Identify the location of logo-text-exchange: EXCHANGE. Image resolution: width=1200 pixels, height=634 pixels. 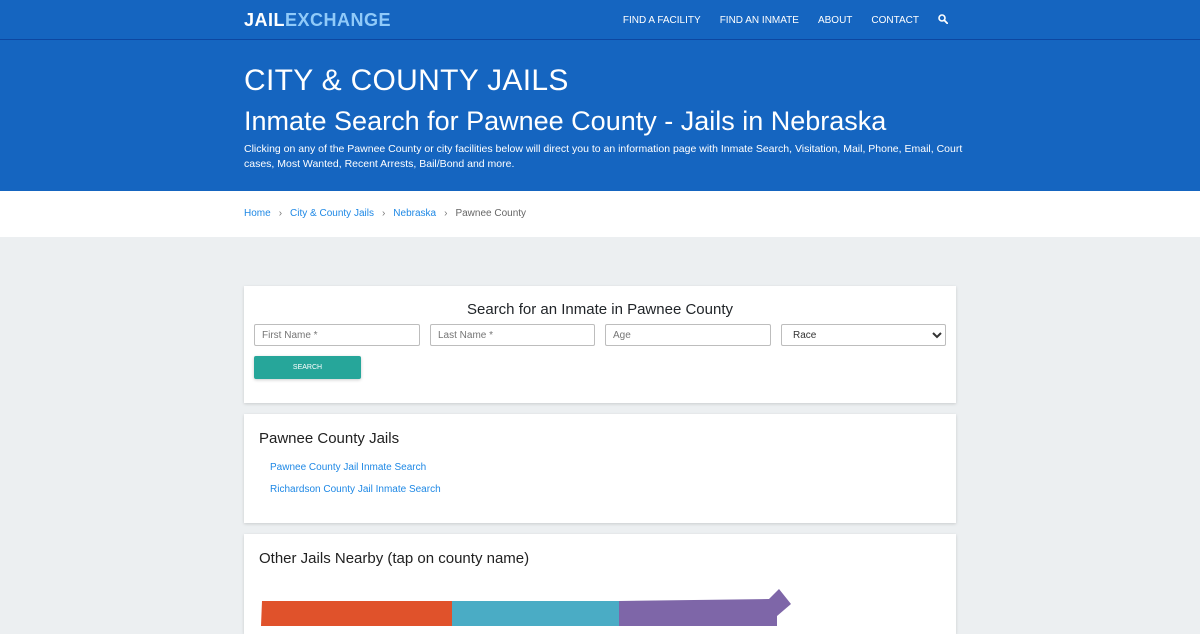
(338, 20).